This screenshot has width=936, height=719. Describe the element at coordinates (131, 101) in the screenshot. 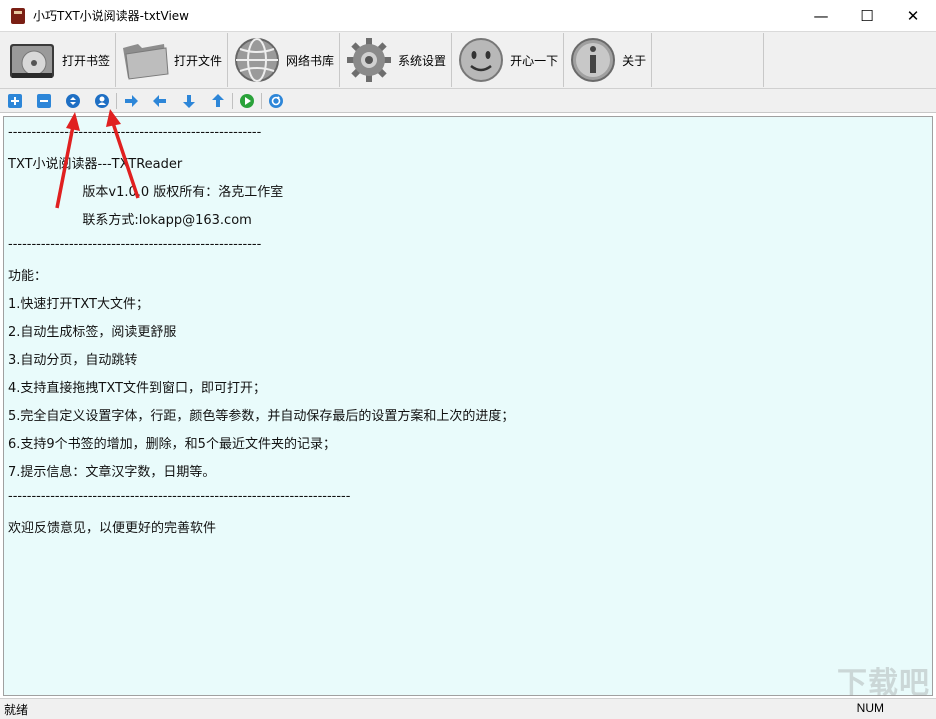

I see `next-icon` at that location.